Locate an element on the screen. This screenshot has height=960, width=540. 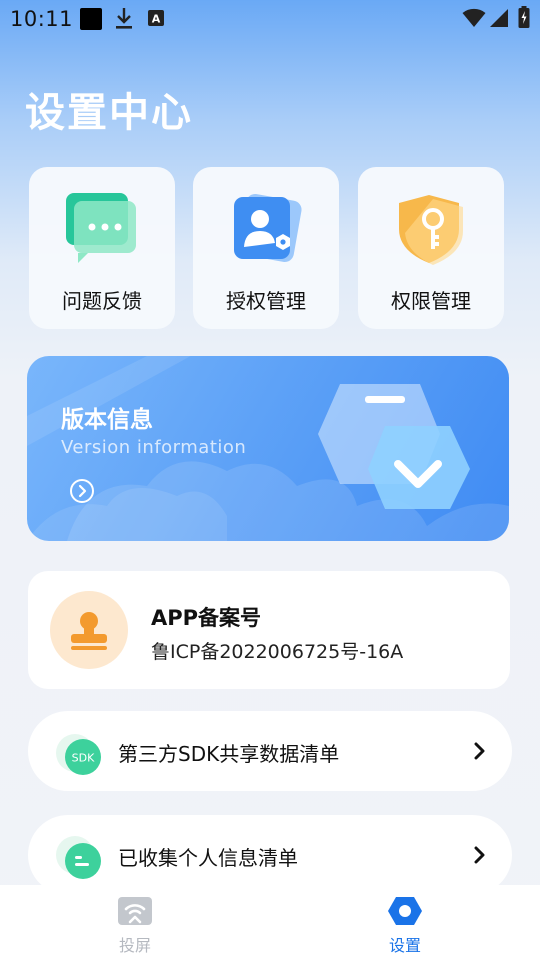
record-number: 鲁ICP备2022006725号-16A is located at coordinates (277, 652).